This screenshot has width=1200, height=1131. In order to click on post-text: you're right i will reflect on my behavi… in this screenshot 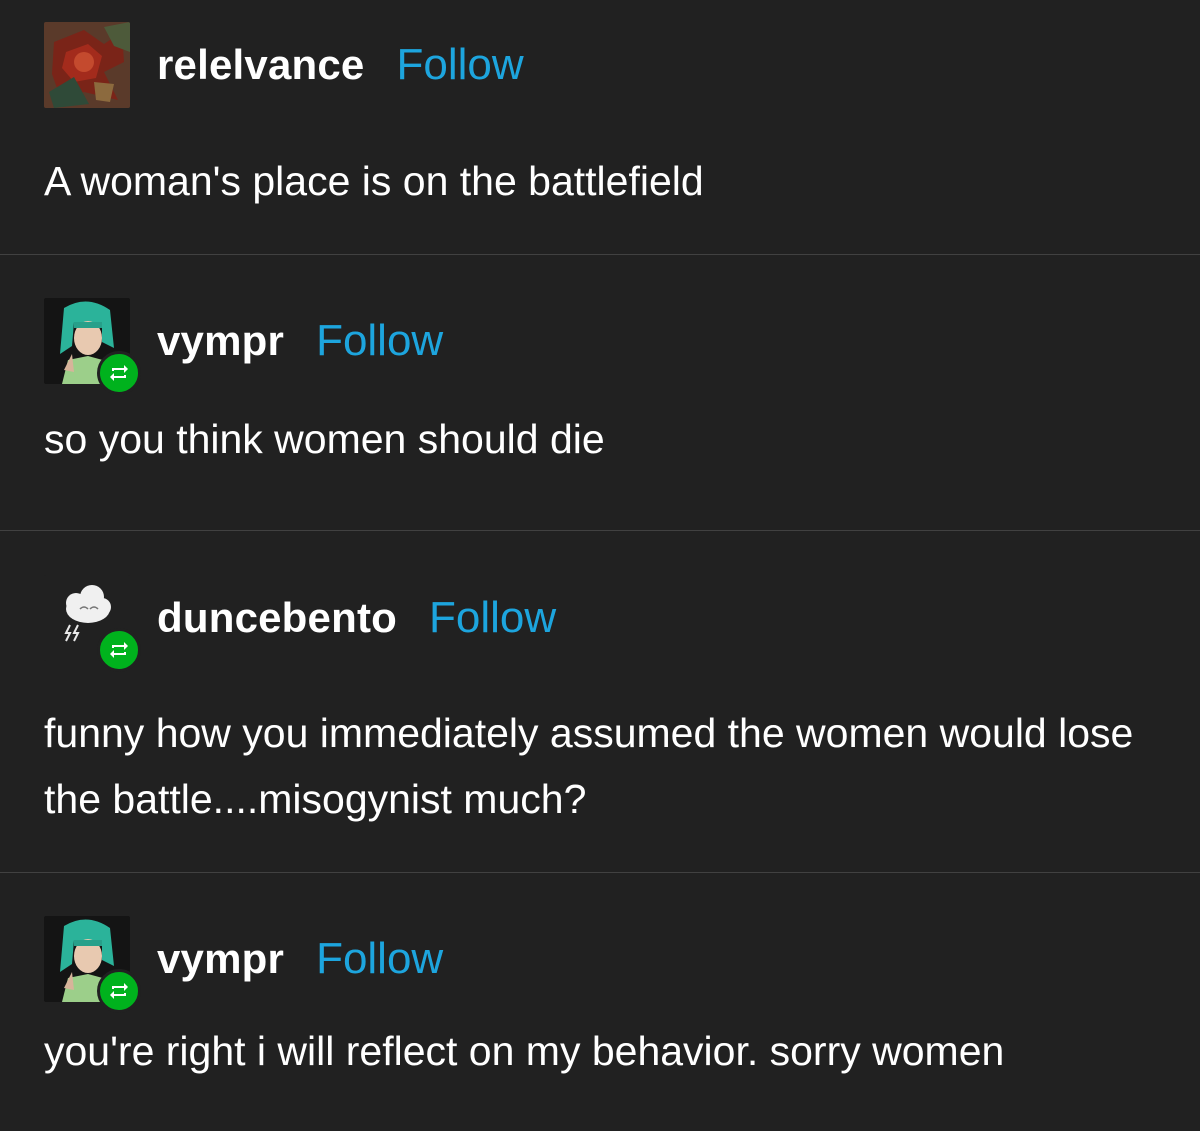, I will do `click(524, 1051)`.